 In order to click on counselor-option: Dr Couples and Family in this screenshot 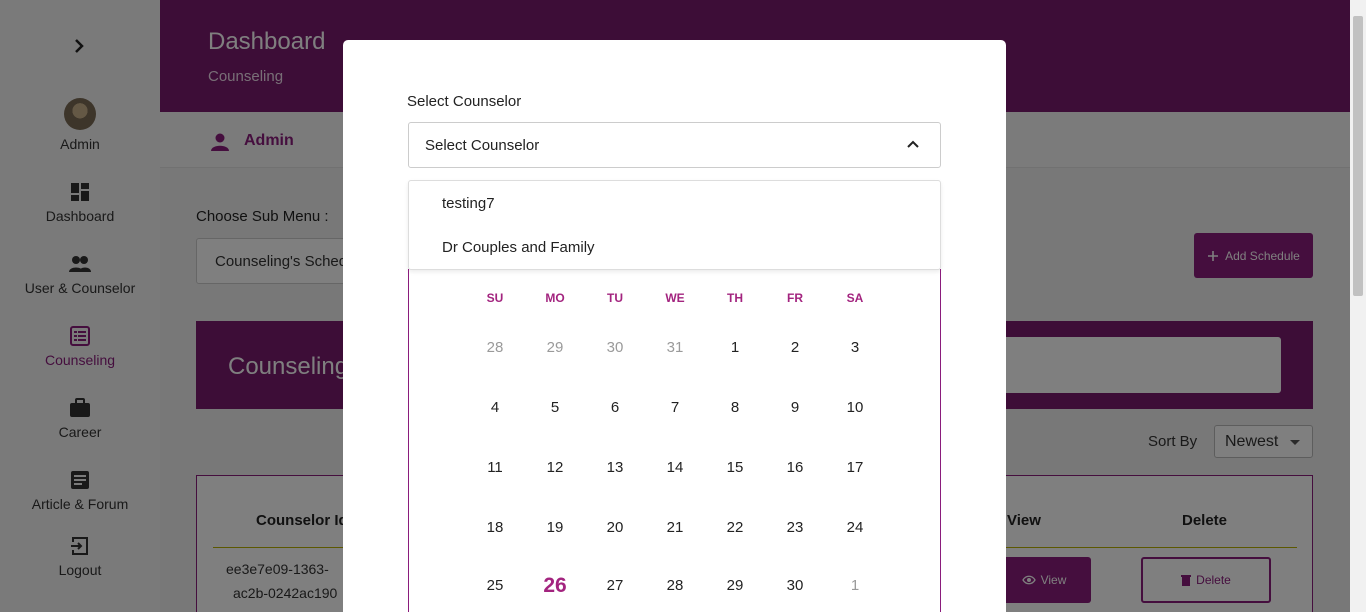, I will do `click(518, 247)`.